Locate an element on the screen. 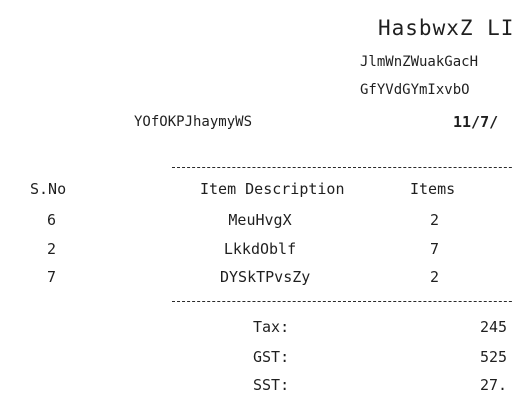 This screenshot has height=400, width=512. row-description: MeuHvgX is located at coordinates (260, 220).